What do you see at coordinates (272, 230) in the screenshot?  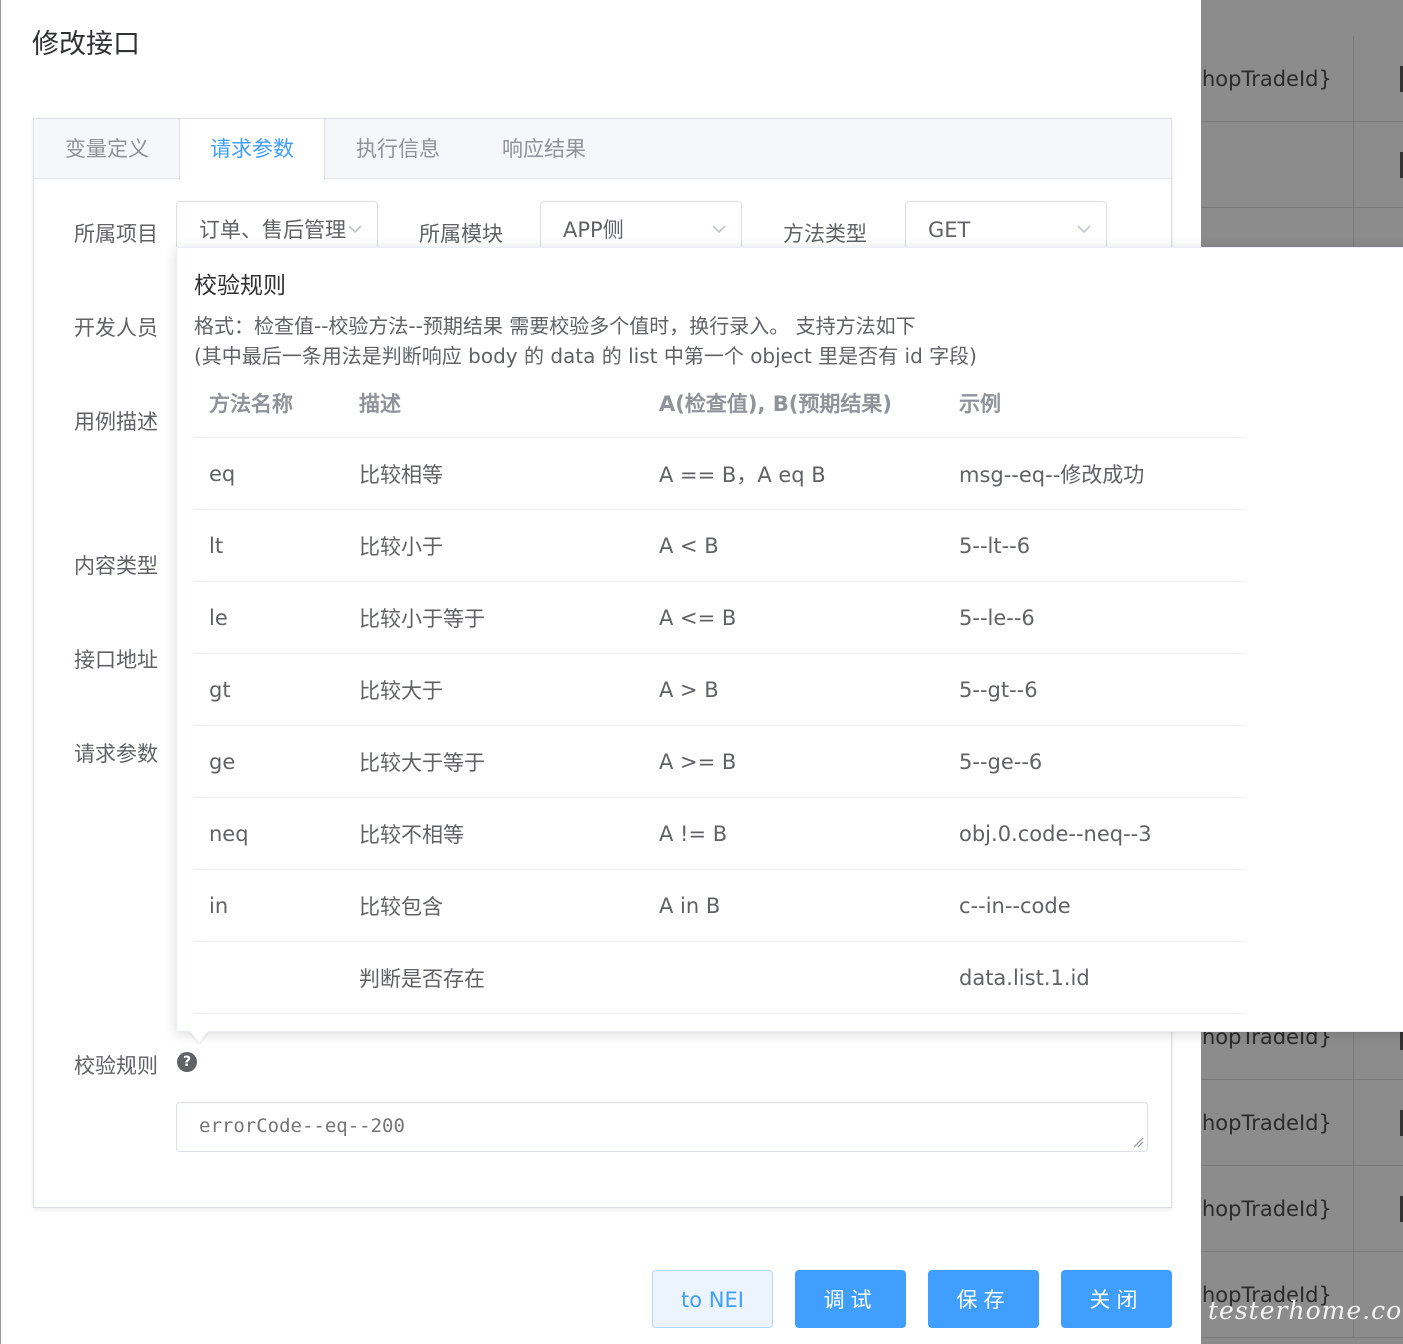 I see `project-select-value: 订单、售后管理` at bounding box center [272, 230].